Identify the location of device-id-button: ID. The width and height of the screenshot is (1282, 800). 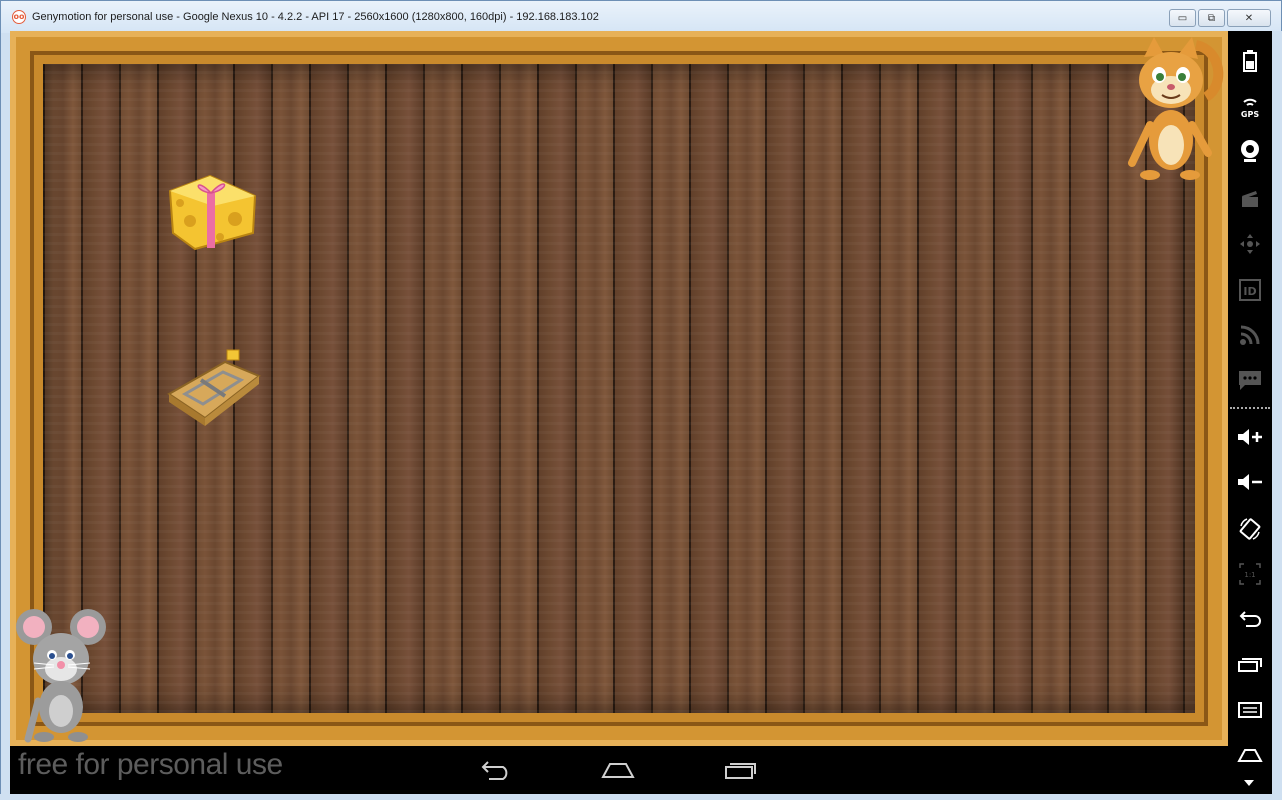
(1250, 290).